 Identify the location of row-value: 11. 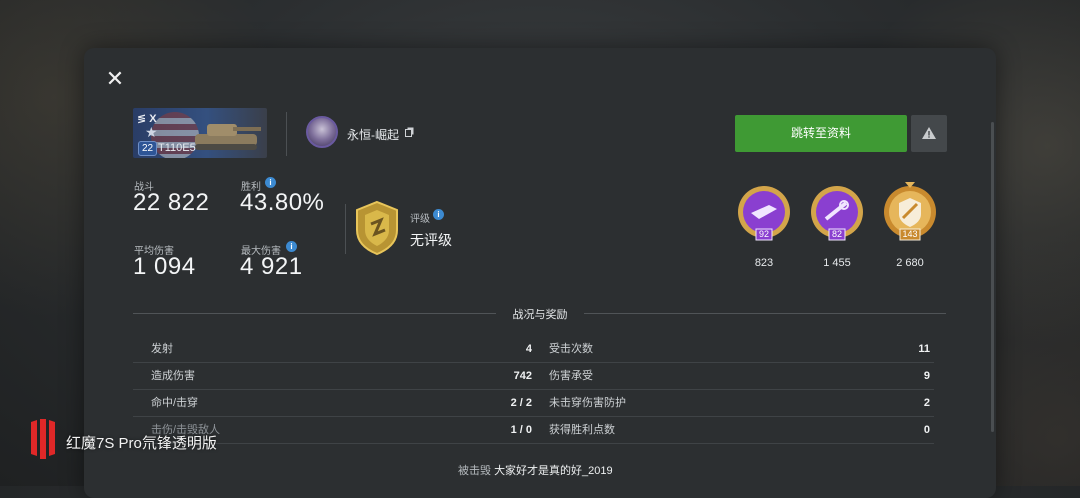
(924, 349).